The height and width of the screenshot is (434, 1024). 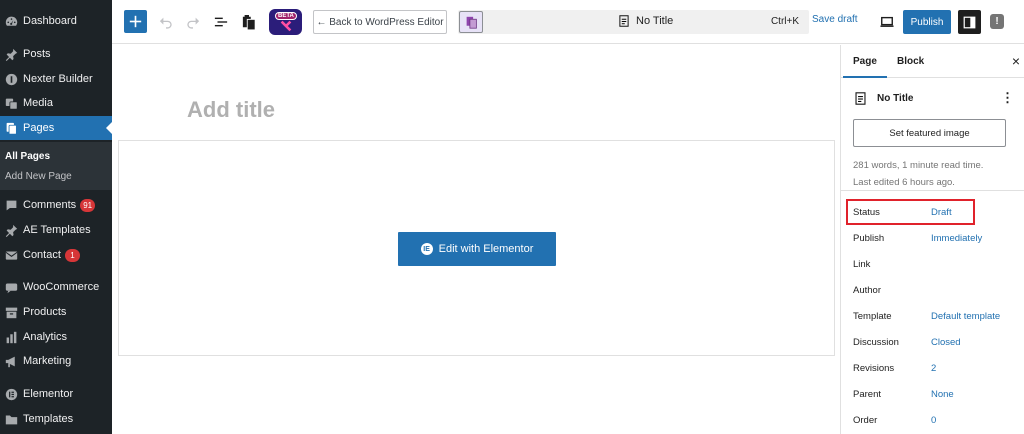 What do you see at coordinates (56, 361) in the screenshot?
I see `sidebar-item-marketing: Marketing` at bounding box center [56, 361].